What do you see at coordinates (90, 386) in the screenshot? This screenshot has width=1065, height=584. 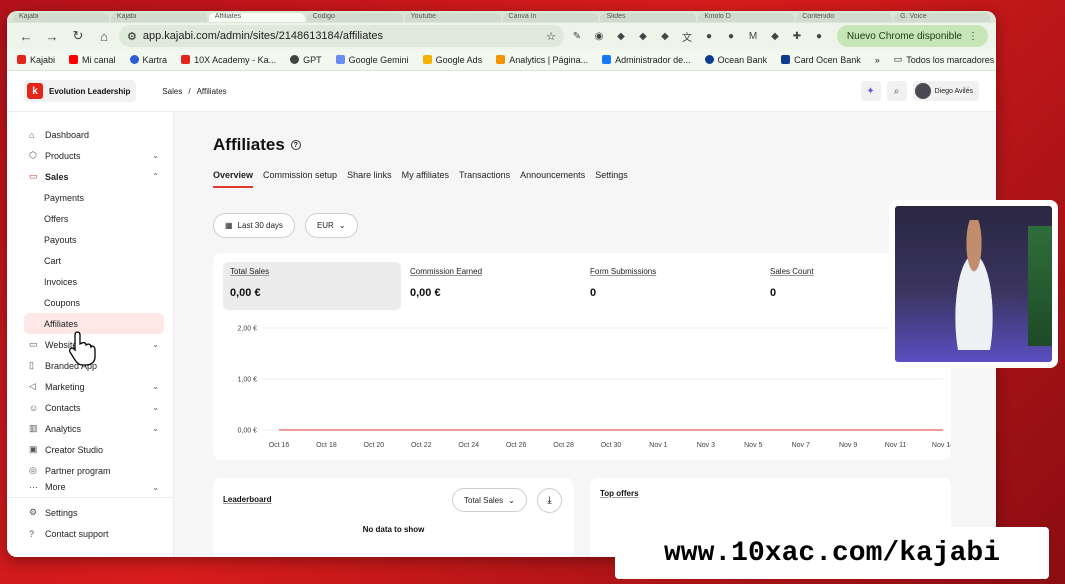 I see `sidebar-item-marketing: ◁ Marketing ⌄` at bounding box center [90, 386].